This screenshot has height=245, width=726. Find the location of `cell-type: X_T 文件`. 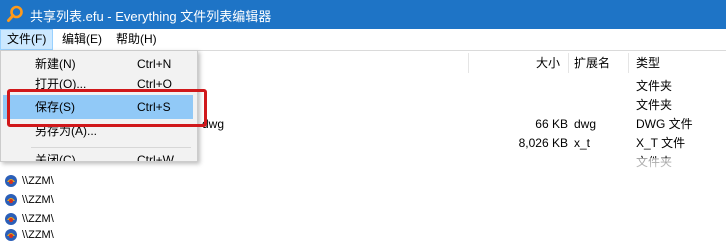

cell-type: X_T 文件 is located at coordinates (661, 143).